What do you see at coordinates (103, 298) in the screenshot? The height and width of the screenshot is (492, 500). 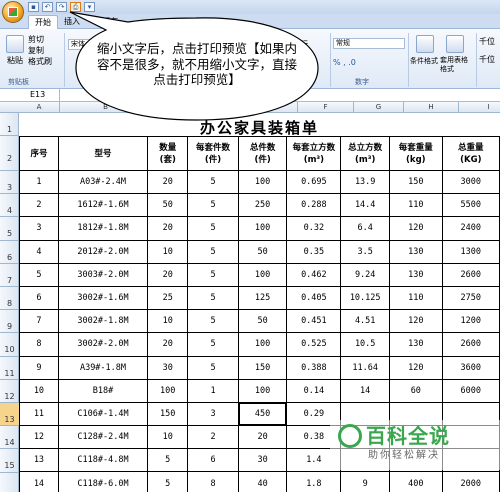 I see `table-cell: 3002#-1.6M` at bounding box center [103, 298].